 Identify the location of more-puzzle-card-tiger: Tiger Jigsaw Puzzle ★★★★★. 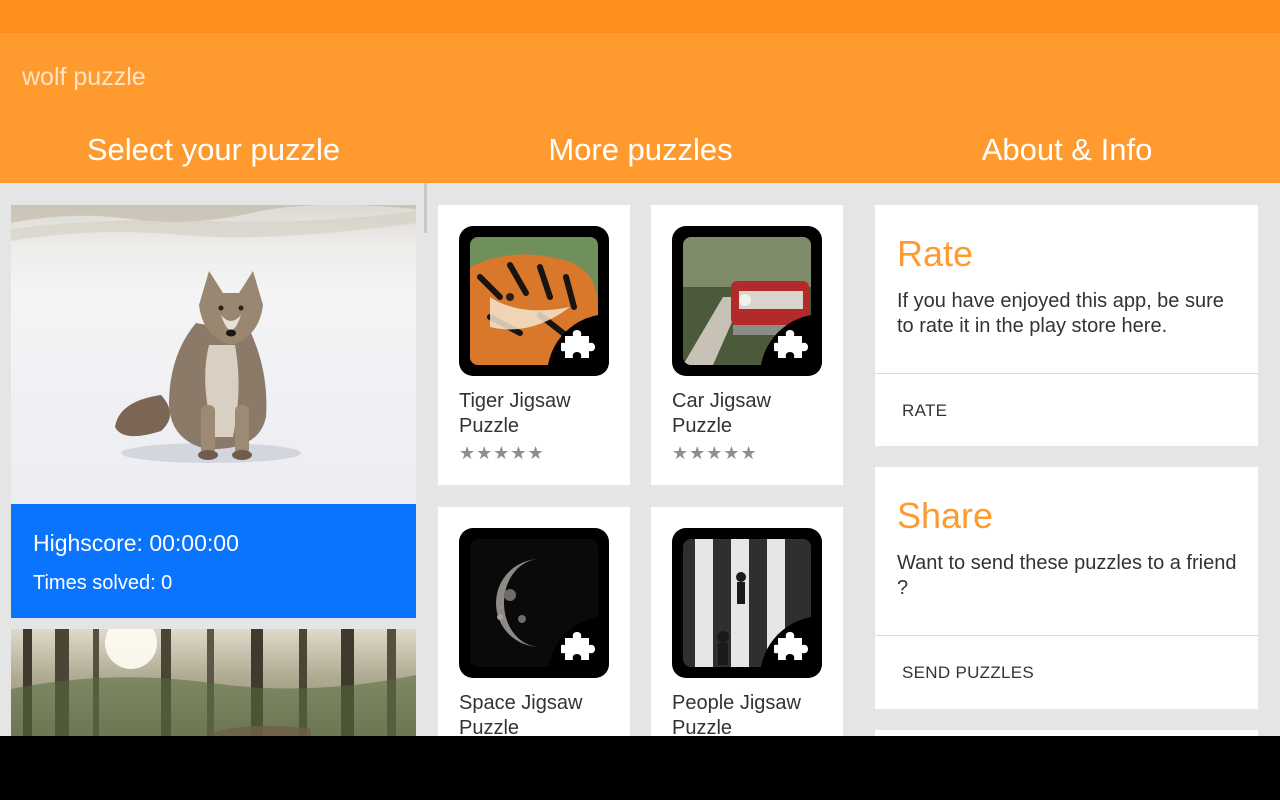
(534, 345).